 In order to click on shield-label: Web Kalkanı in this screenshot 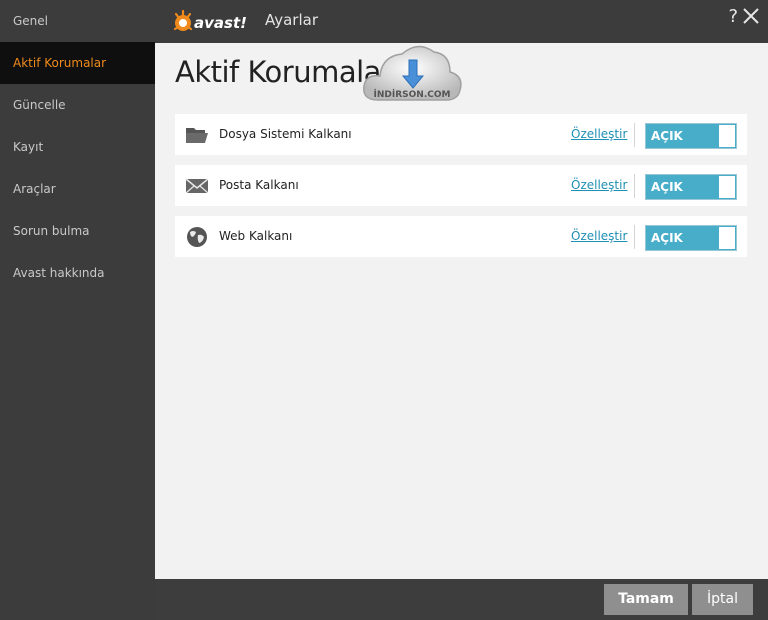, I will do `click(256, 236)`.